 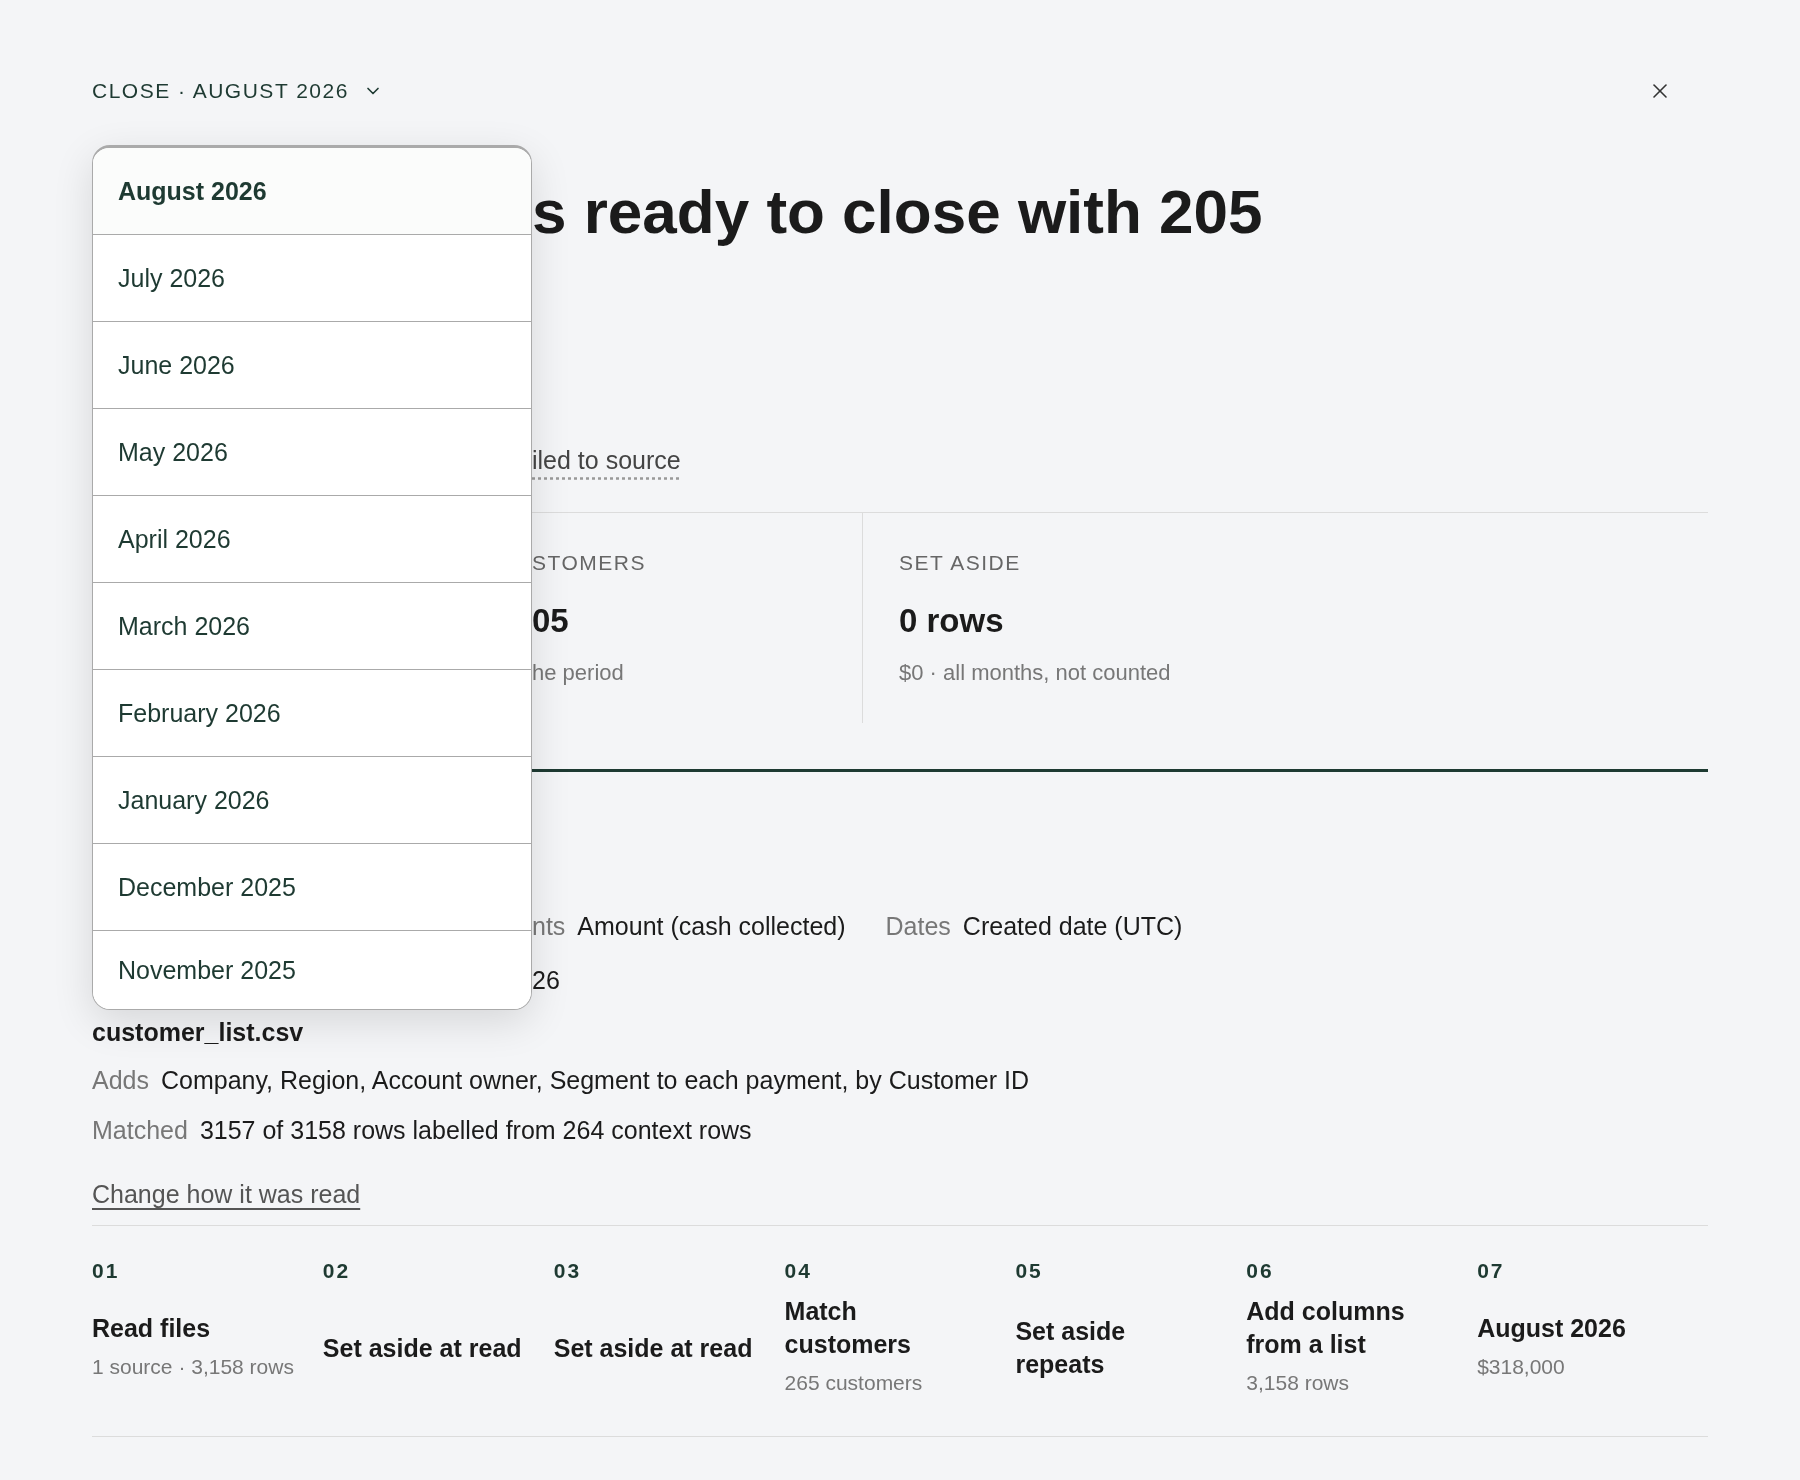 I want to click on step-note: 1 source · 3,158 rows, so click(x=193, y=1366).